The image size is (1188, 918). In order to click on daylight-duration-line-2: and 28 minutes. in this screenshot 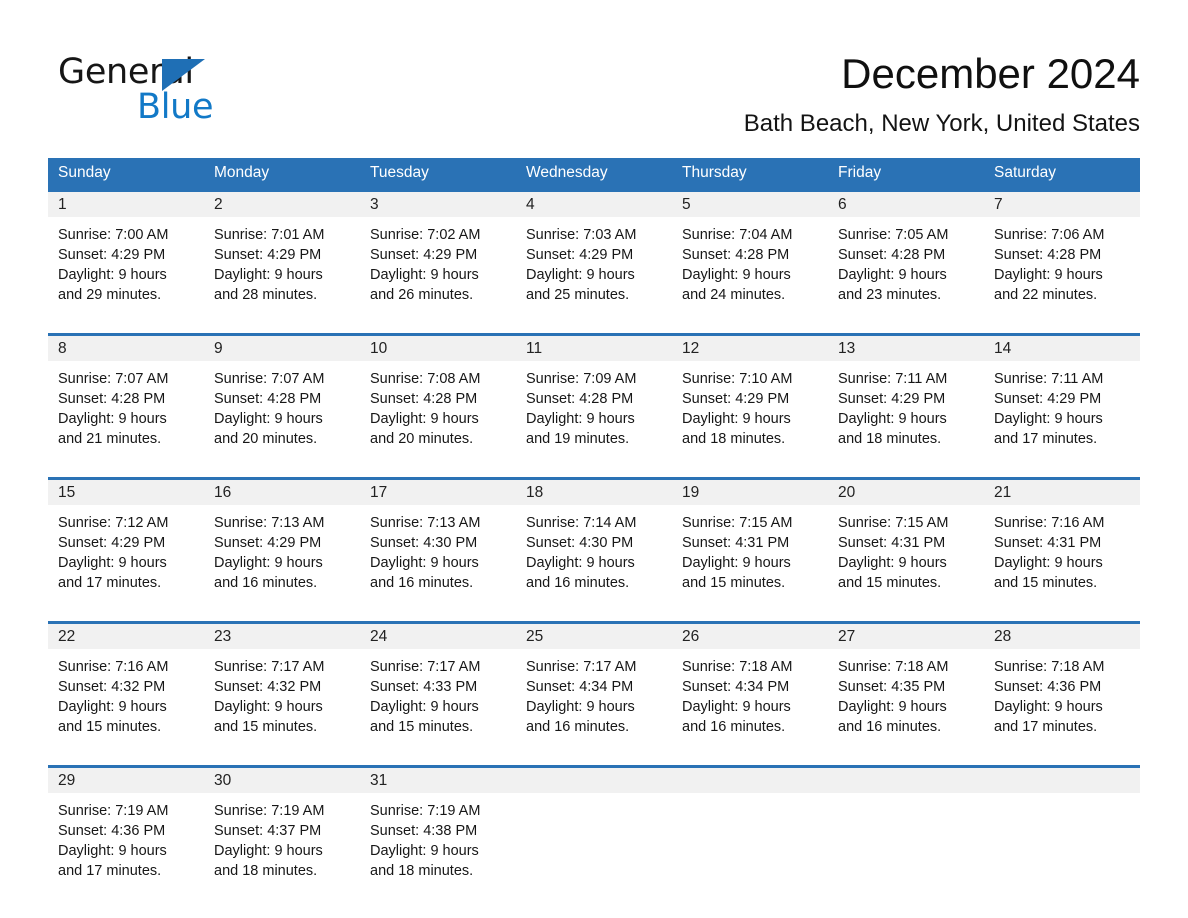, I will do `click(266, 295)`.